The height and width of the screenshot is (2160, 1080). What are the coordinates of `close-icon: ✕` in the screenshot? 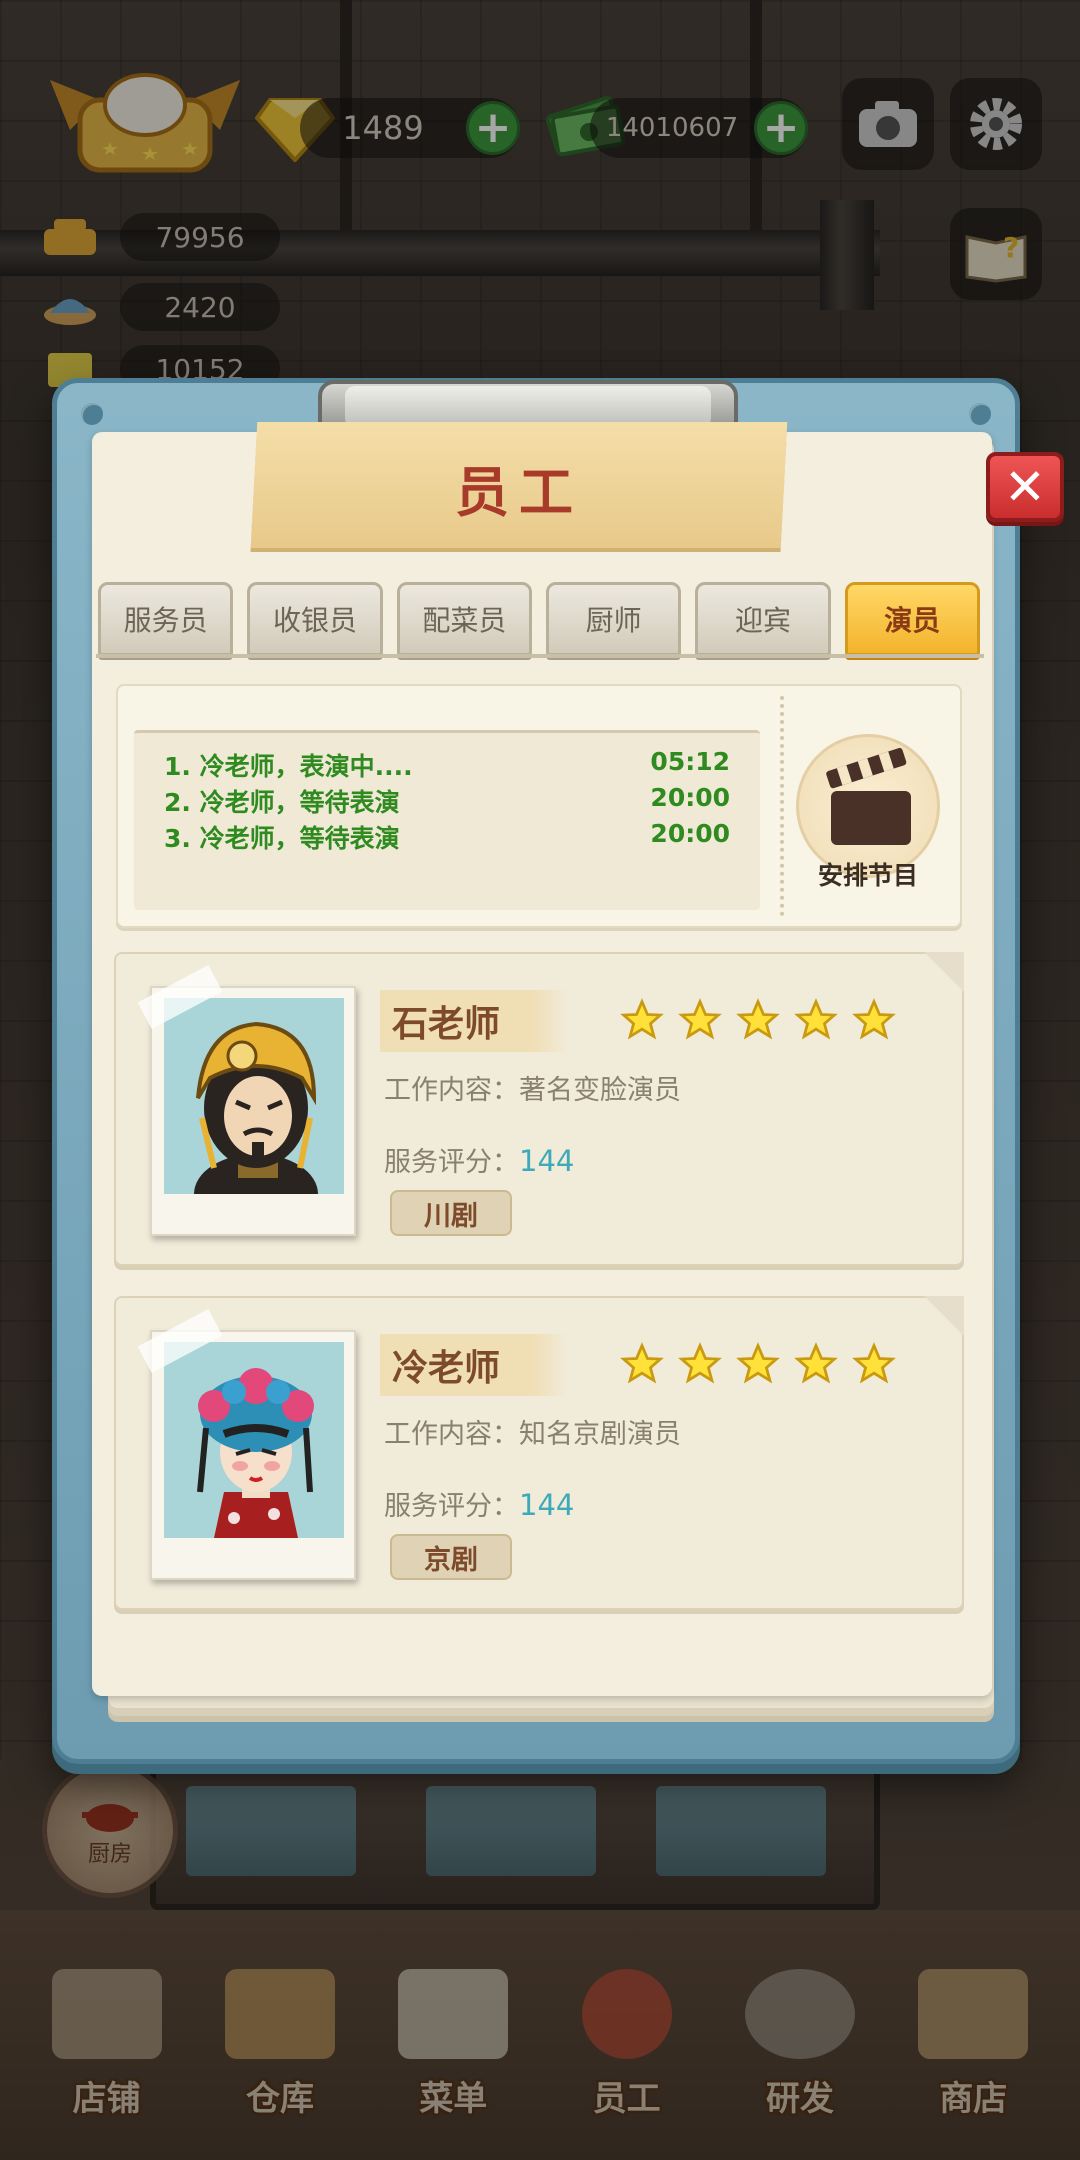 It's located at (1025, 487).